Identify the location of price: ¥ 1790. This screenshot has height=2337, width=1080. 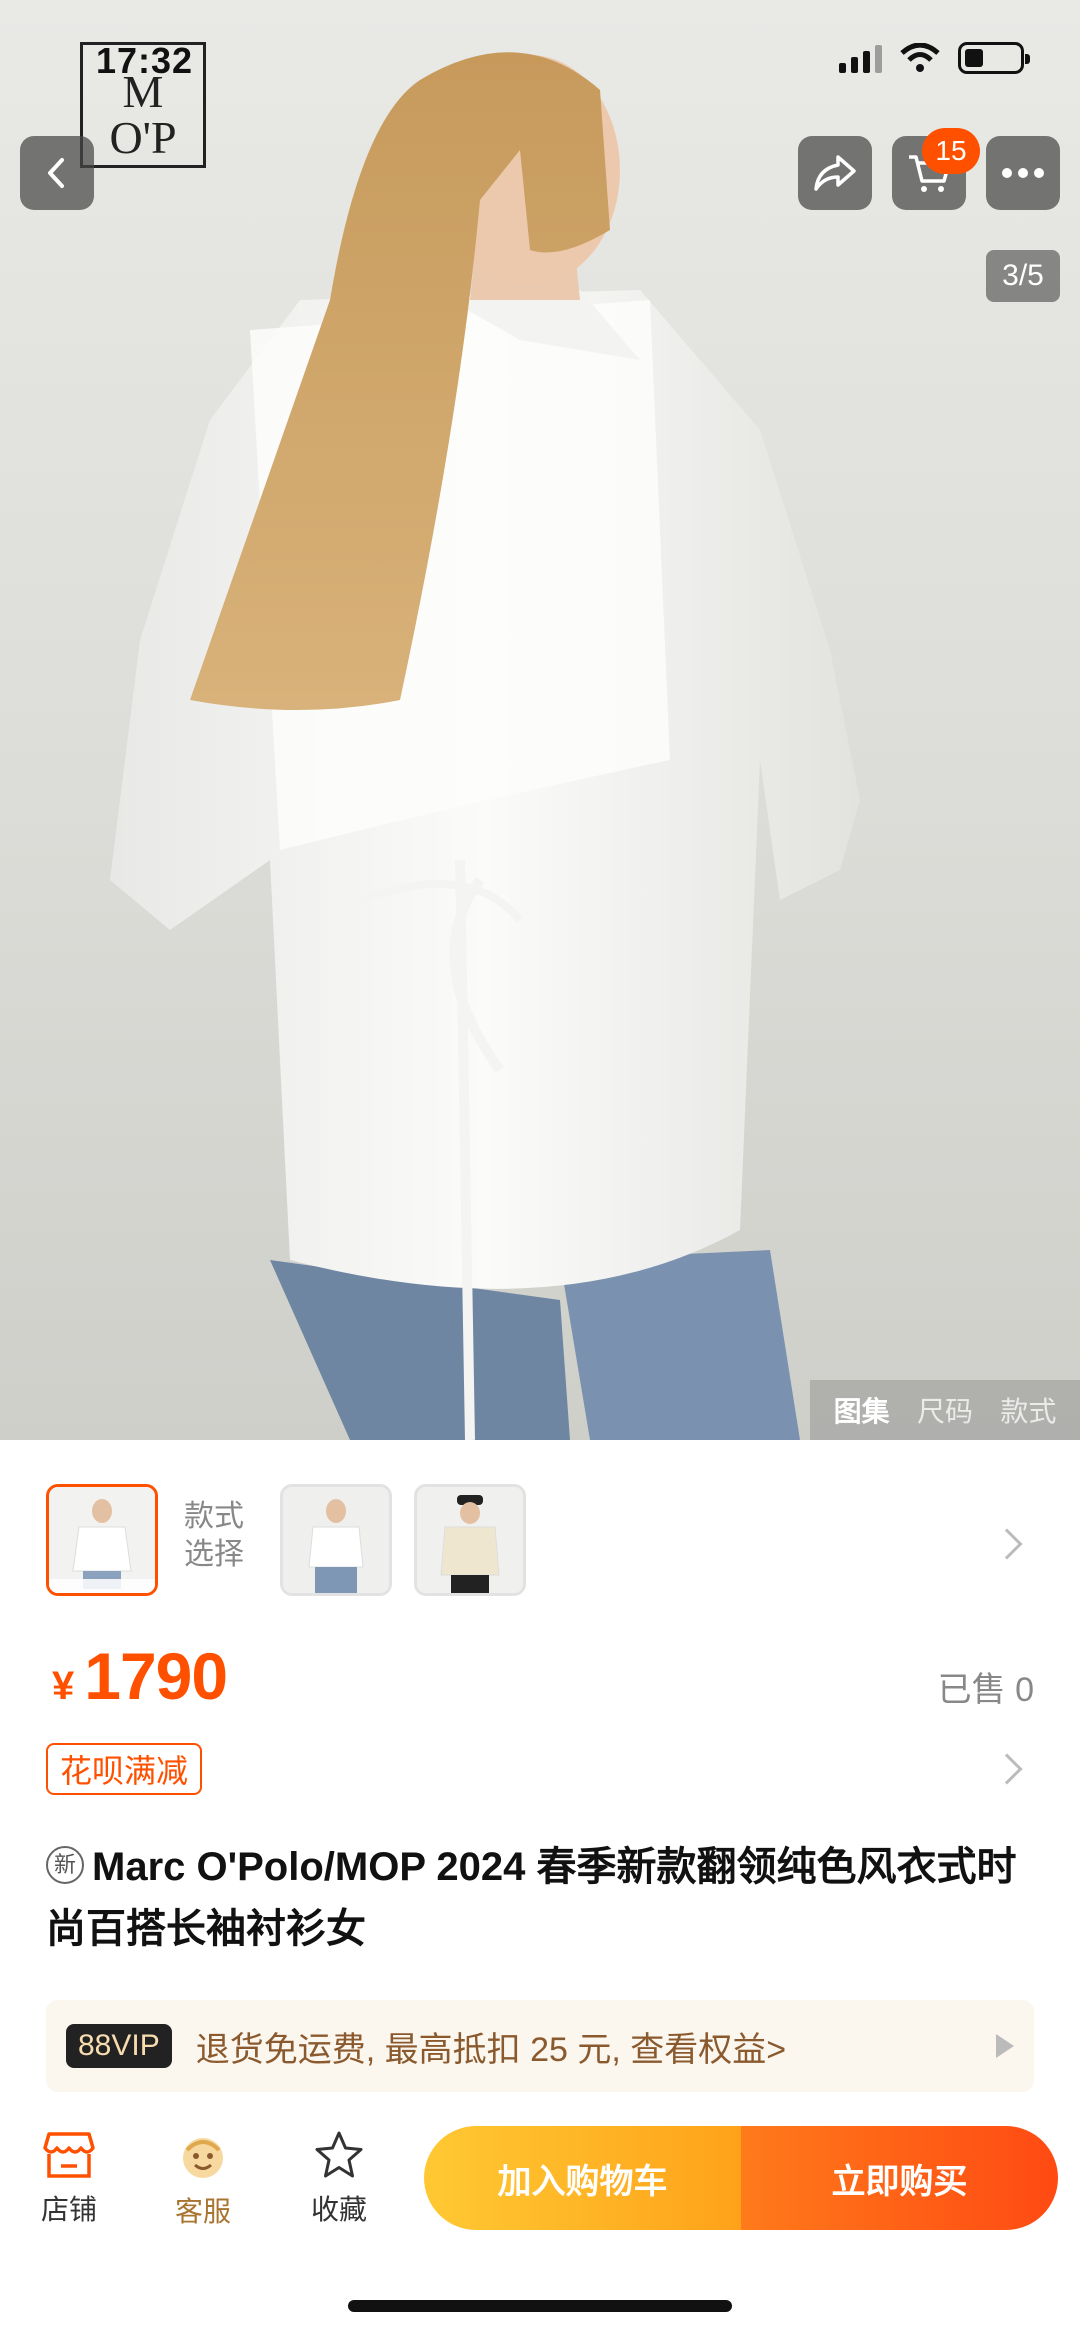
(140, 1676).